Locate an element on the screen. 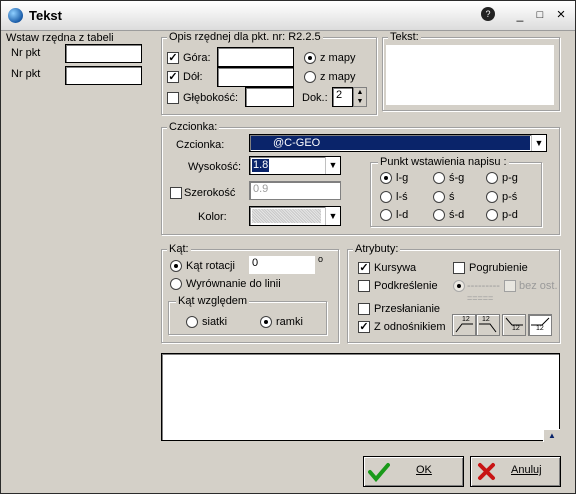 The height and width of the screenshot is (494, 576). gora-label: Góra: is located at coordinates (197, 58).